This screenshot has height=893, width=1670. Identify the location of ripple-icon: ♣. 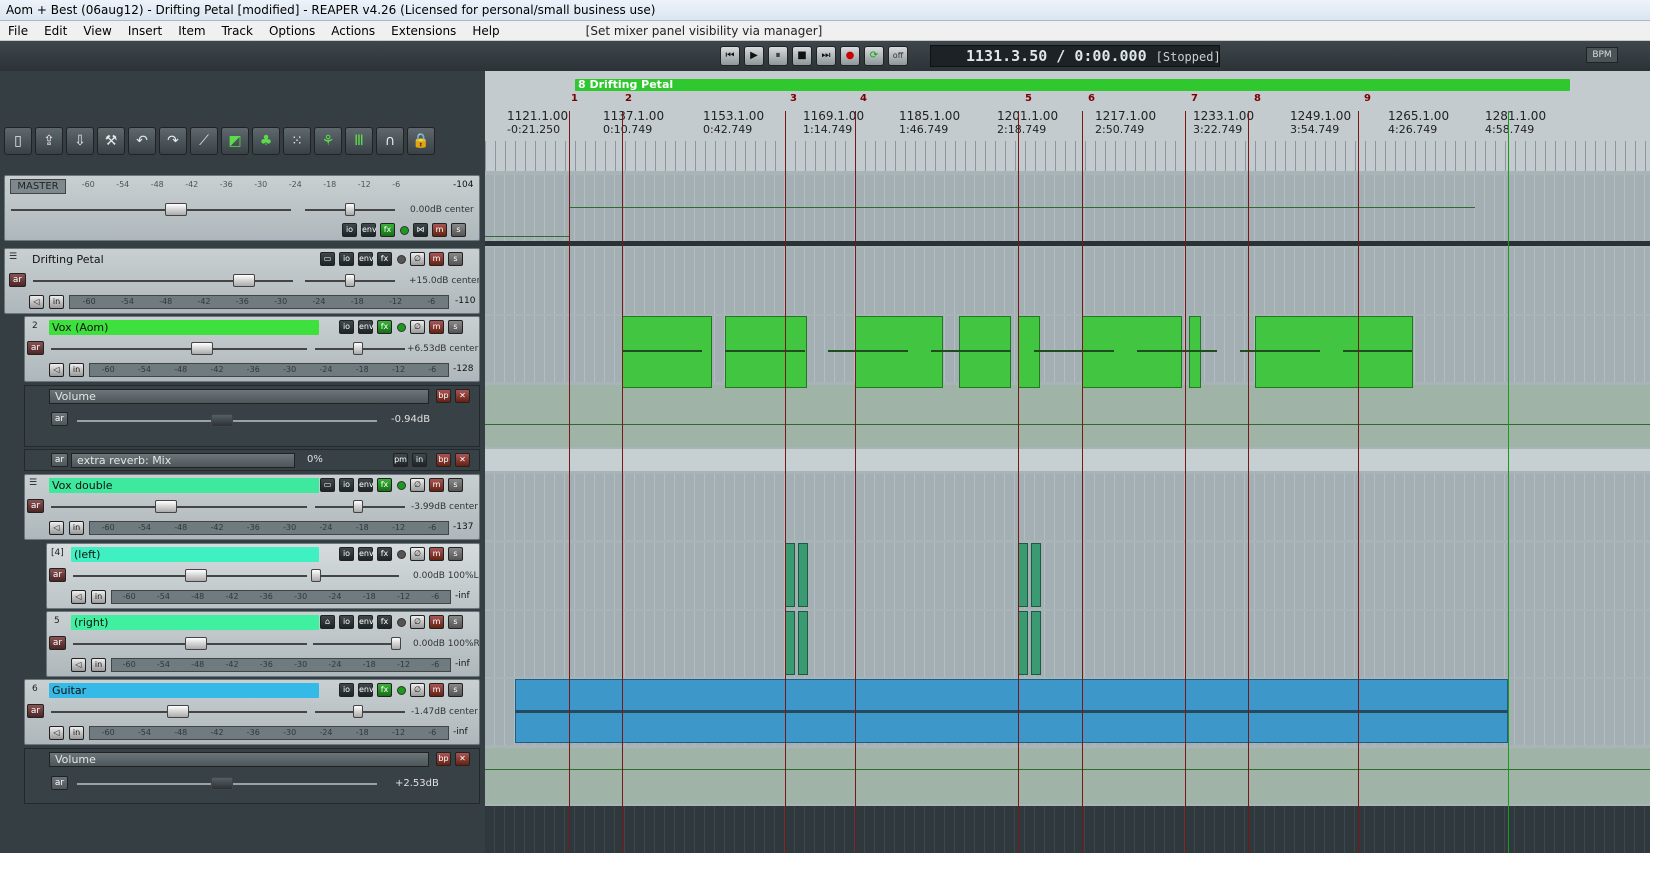
(266, 141).